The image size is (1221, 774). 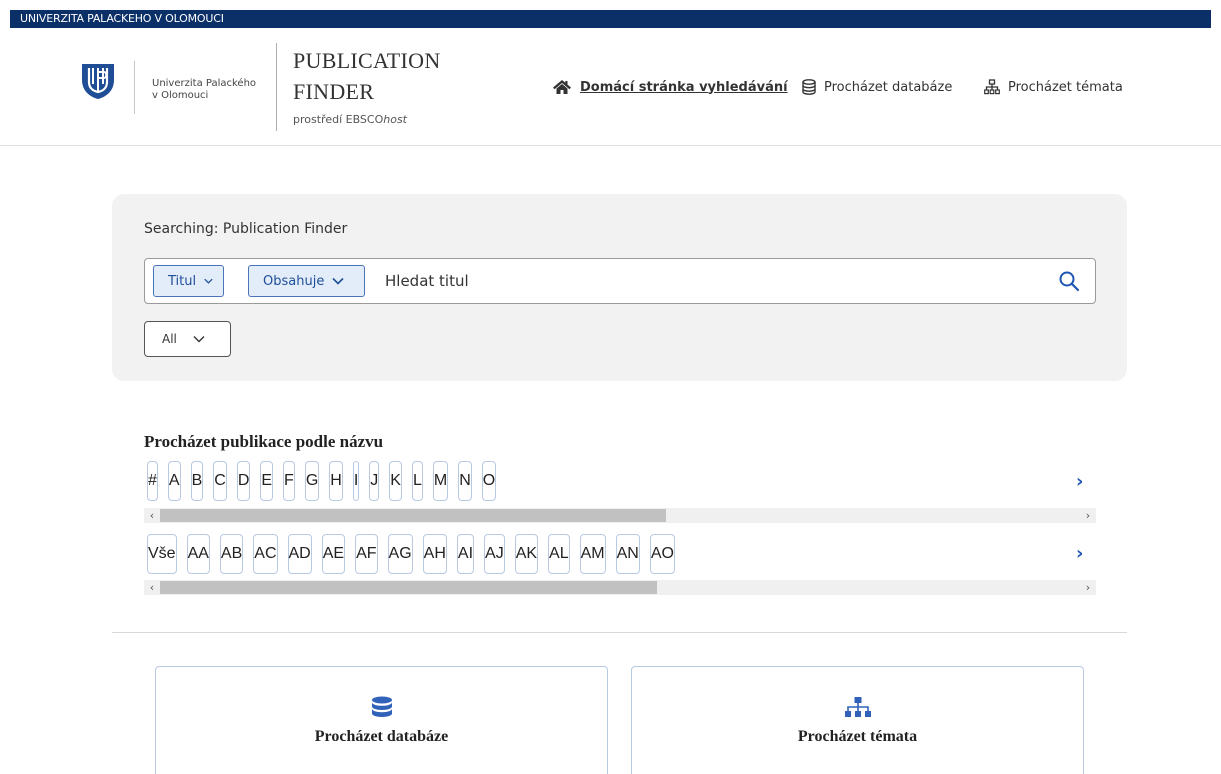 What do you see at coordinates (197, 481) in the screenshot?
I see `letter-button: B` at bounding box center [197, 481].